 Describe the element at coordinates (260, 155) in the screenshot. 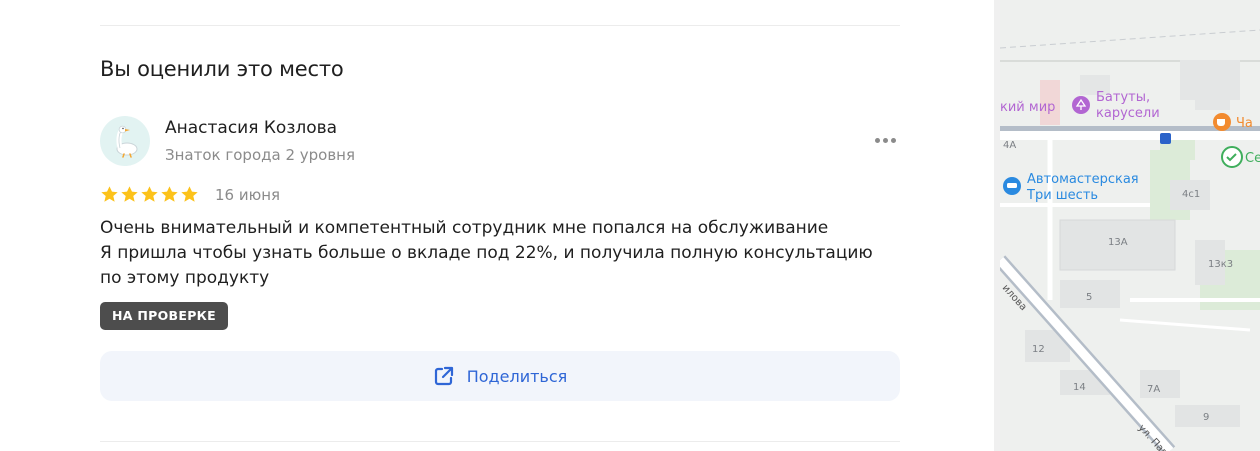

I see `author-level: Знаток города 2 уровня` at that location.